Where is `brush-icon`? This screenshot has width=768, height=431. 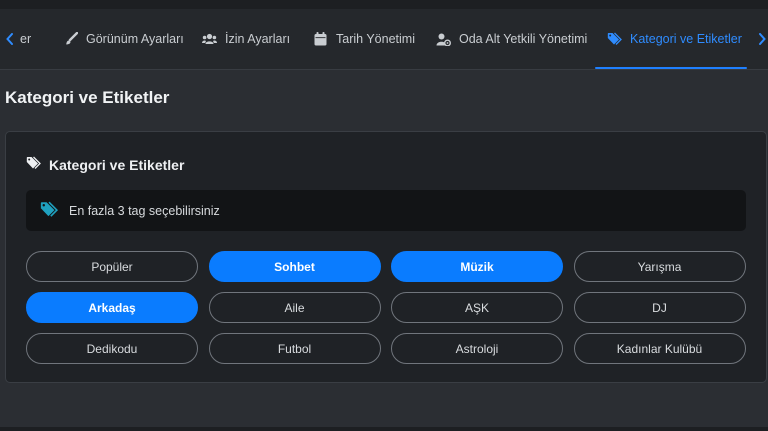 brush-icon is located at coordinates (70, 39).